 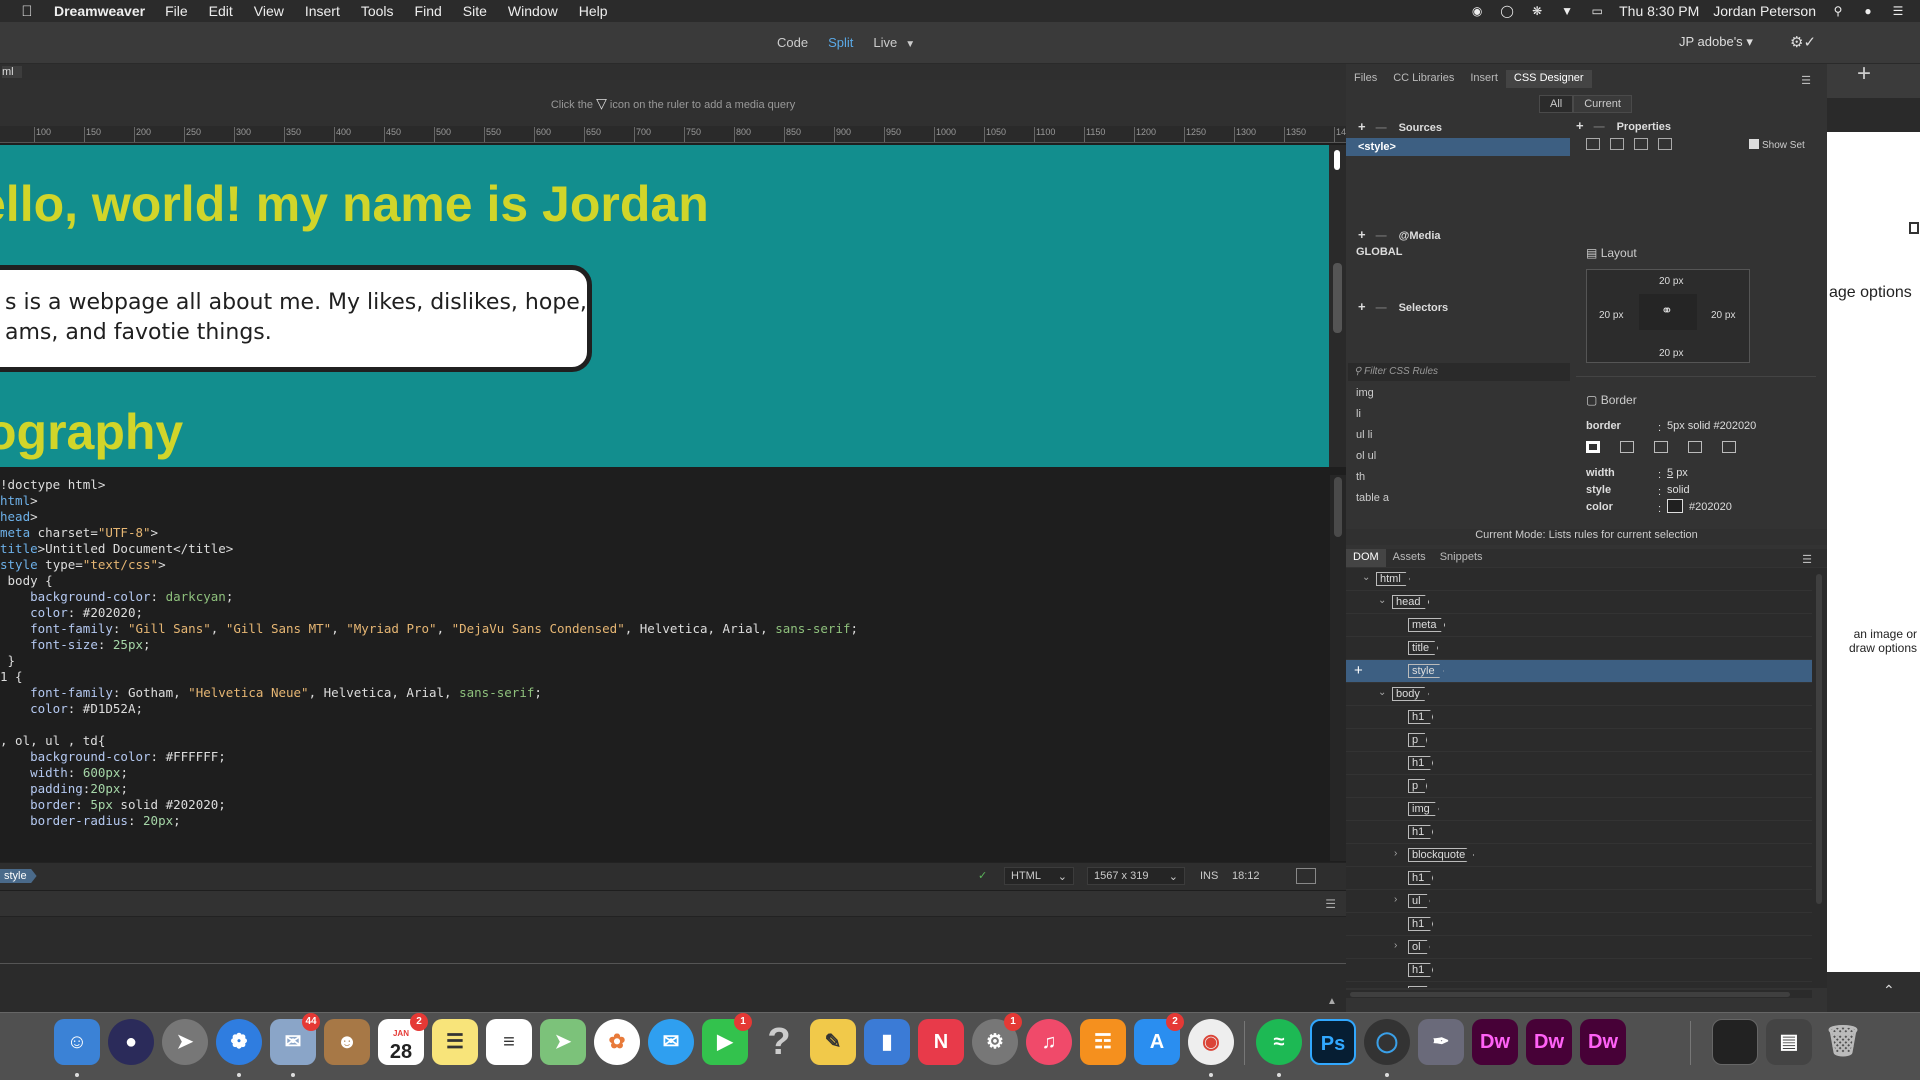 What do you see at coordinates (185, 1042) in the screenshot?
I see `launchpad-icon: ➤` at bounding box center [185, 1042].